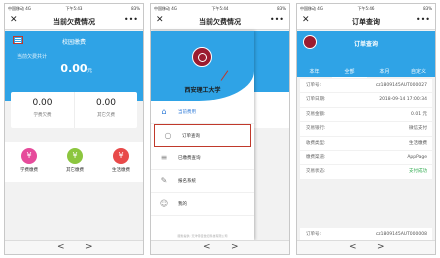 This screenshot has width=440, height=258. I want to click on order-field-row: 交易银行: 微信支付, so click(366, 129).